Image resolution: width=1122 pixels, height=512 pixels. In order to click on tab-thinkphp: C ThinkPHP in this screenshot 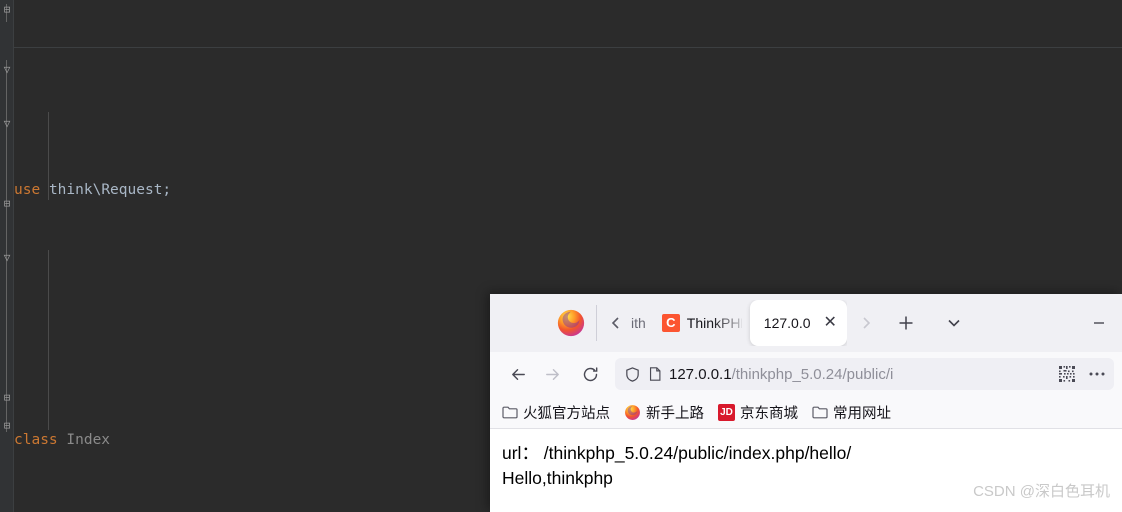, I will do `click(702, 323)`.